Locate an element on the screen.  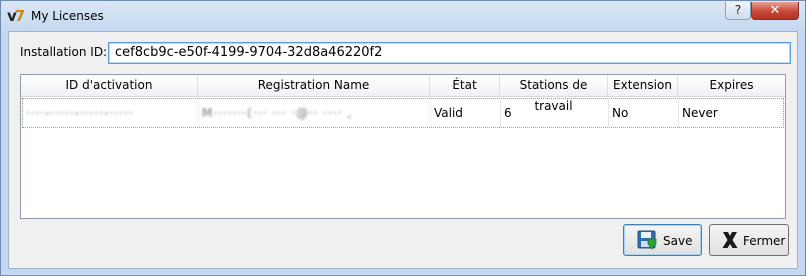
help-button: ? is located at coordinates (738, 11).